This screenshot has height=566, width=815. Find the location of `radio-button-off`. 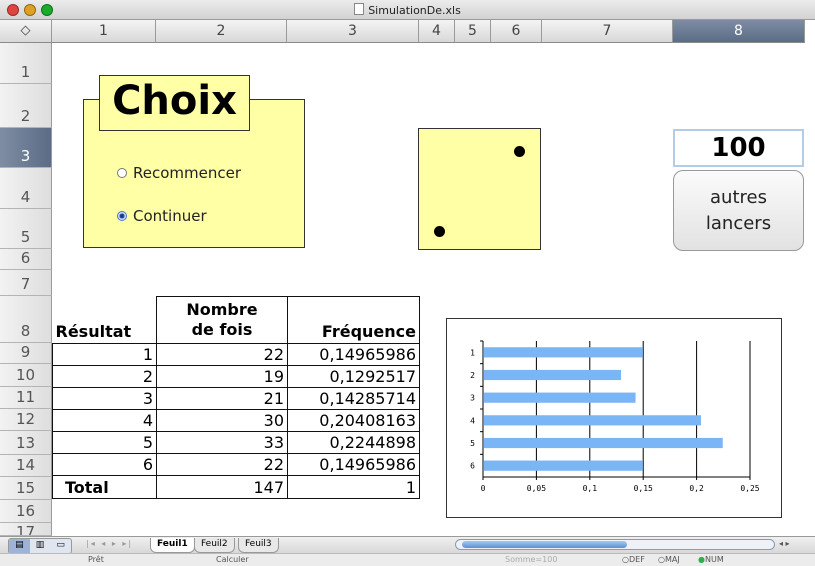

radio-button-off is located at coordinates (122, 173).